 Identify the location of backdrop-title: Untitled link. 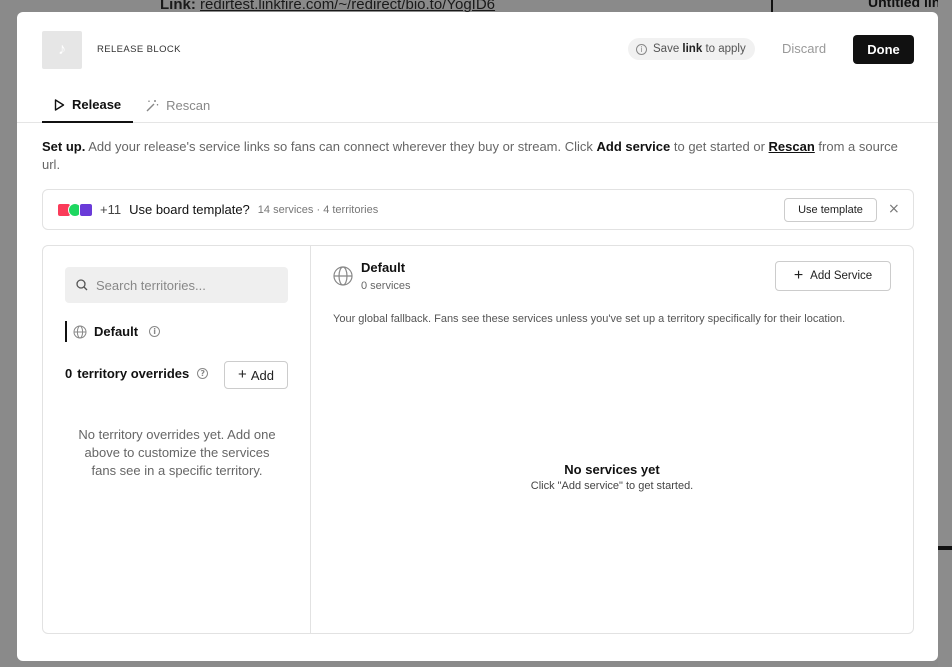
(908, 5).